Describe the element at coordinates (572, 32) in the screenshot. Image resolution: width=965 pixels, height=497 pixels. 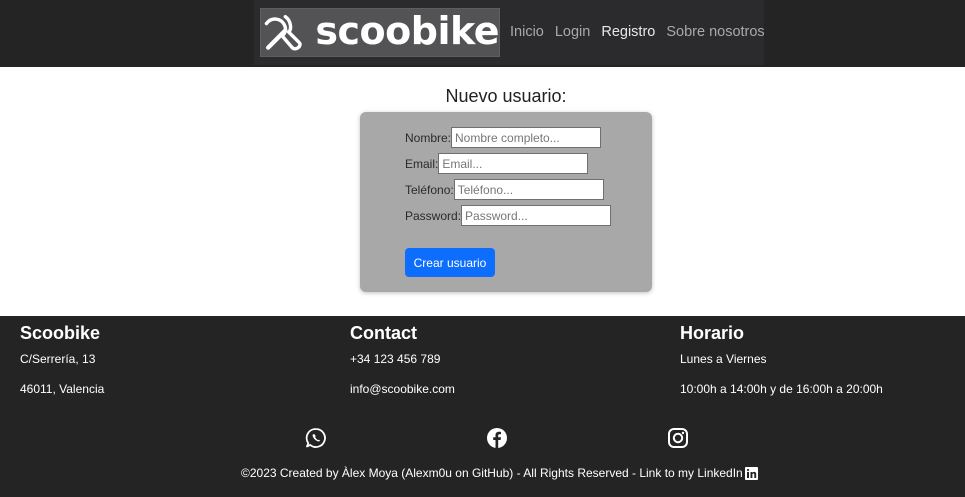
I see `nav-login: Login` at that location.